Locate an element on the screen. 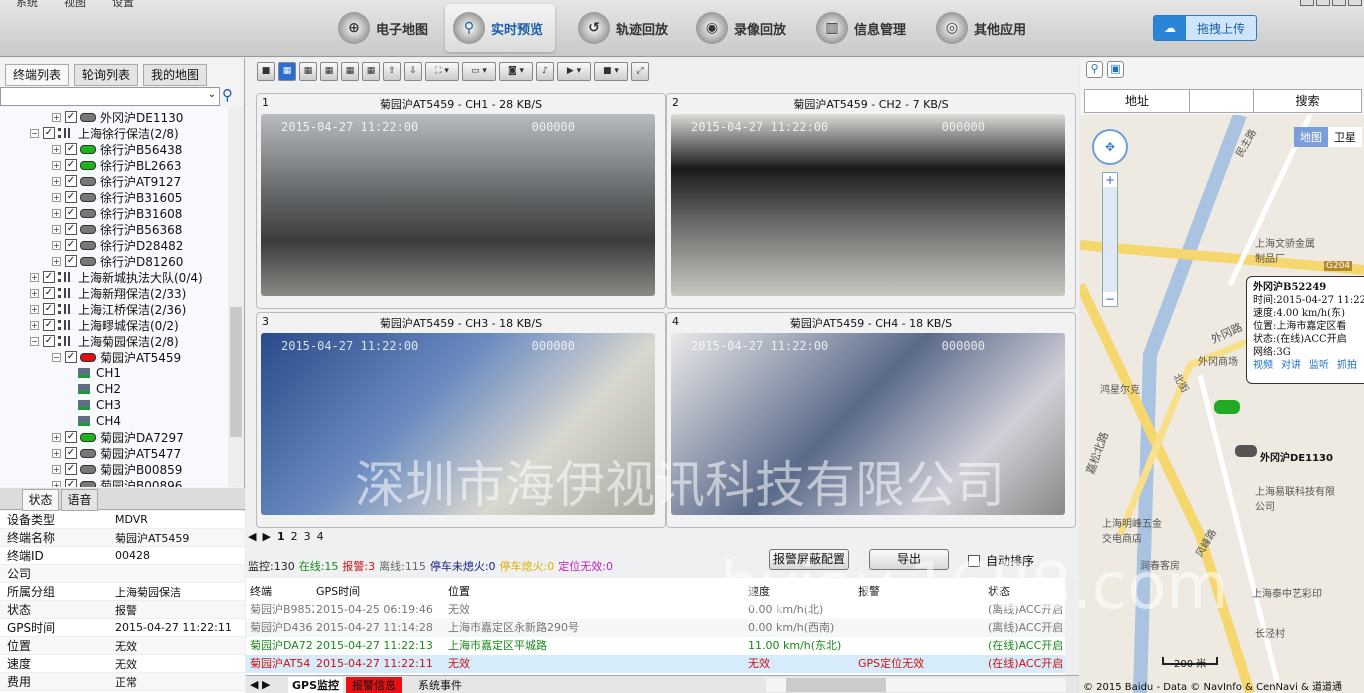 The width and height of the screenshot is (1364, 693). layout-6-icon: ▦ is located at coordinates (308, 71).